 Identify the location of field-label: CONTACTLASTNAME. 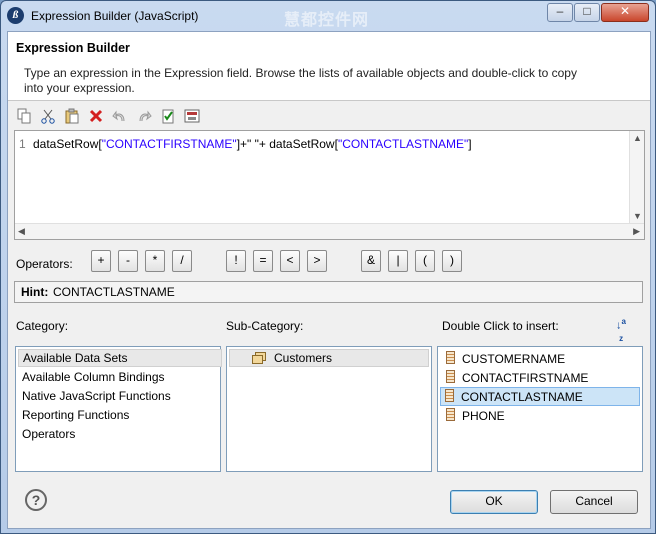
(522, 397).